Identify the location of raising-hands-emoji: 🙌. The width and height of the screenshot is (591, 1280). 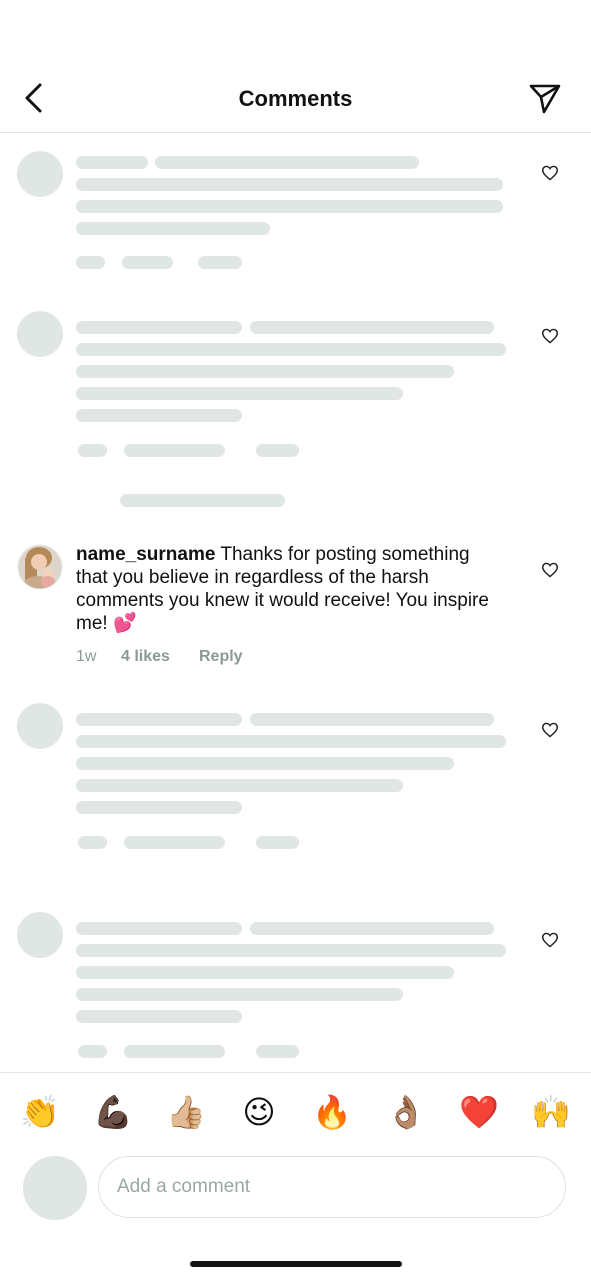
(551, 1112).